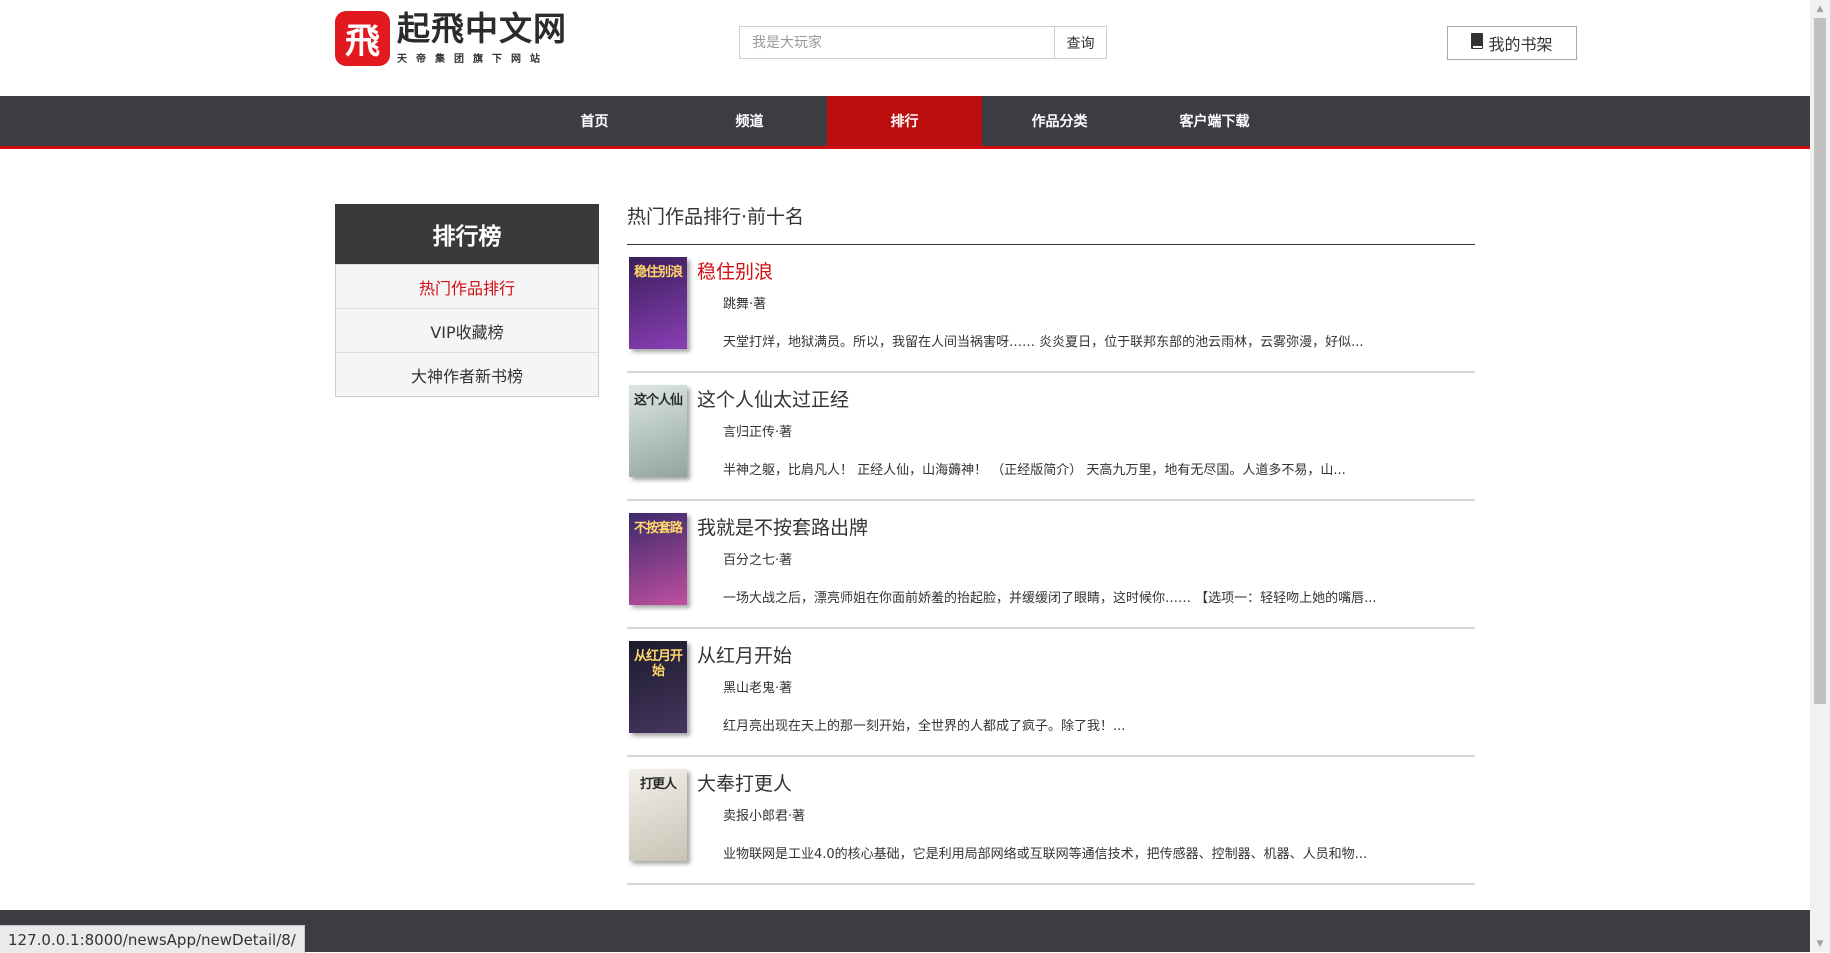  Describe the element at coordinates (1477, 43) in the screenshot. I see `book-icon` at that location.